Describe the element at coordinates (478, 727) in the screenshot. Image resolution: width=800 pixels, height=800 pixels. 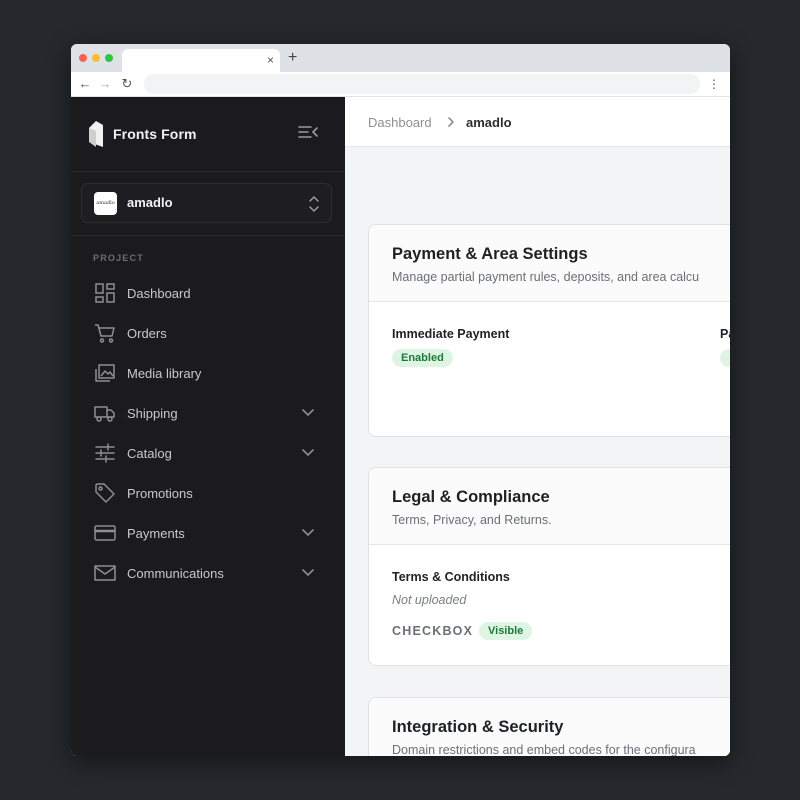
I see `card-title: Integration & Security` at that location.